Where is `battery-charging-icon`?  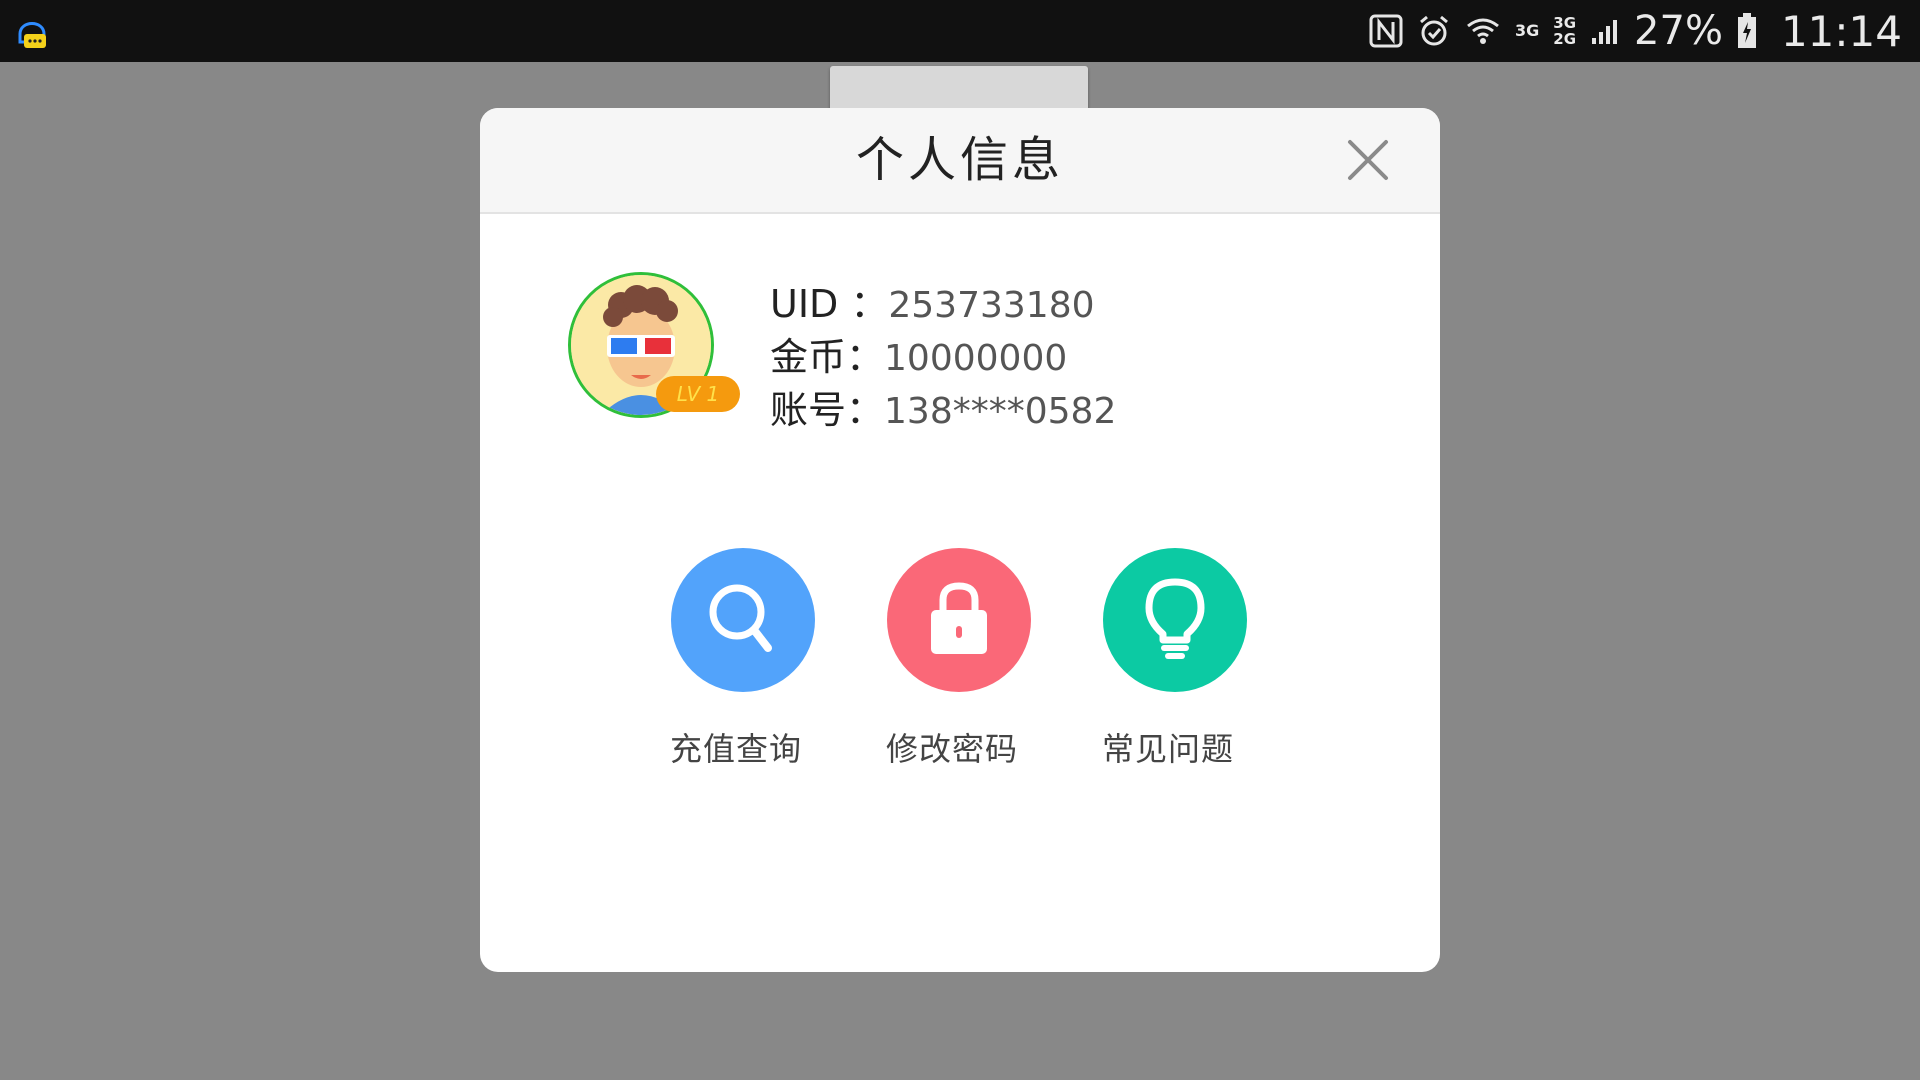 battery-charging-icon is located at coordinates (1746, 30).